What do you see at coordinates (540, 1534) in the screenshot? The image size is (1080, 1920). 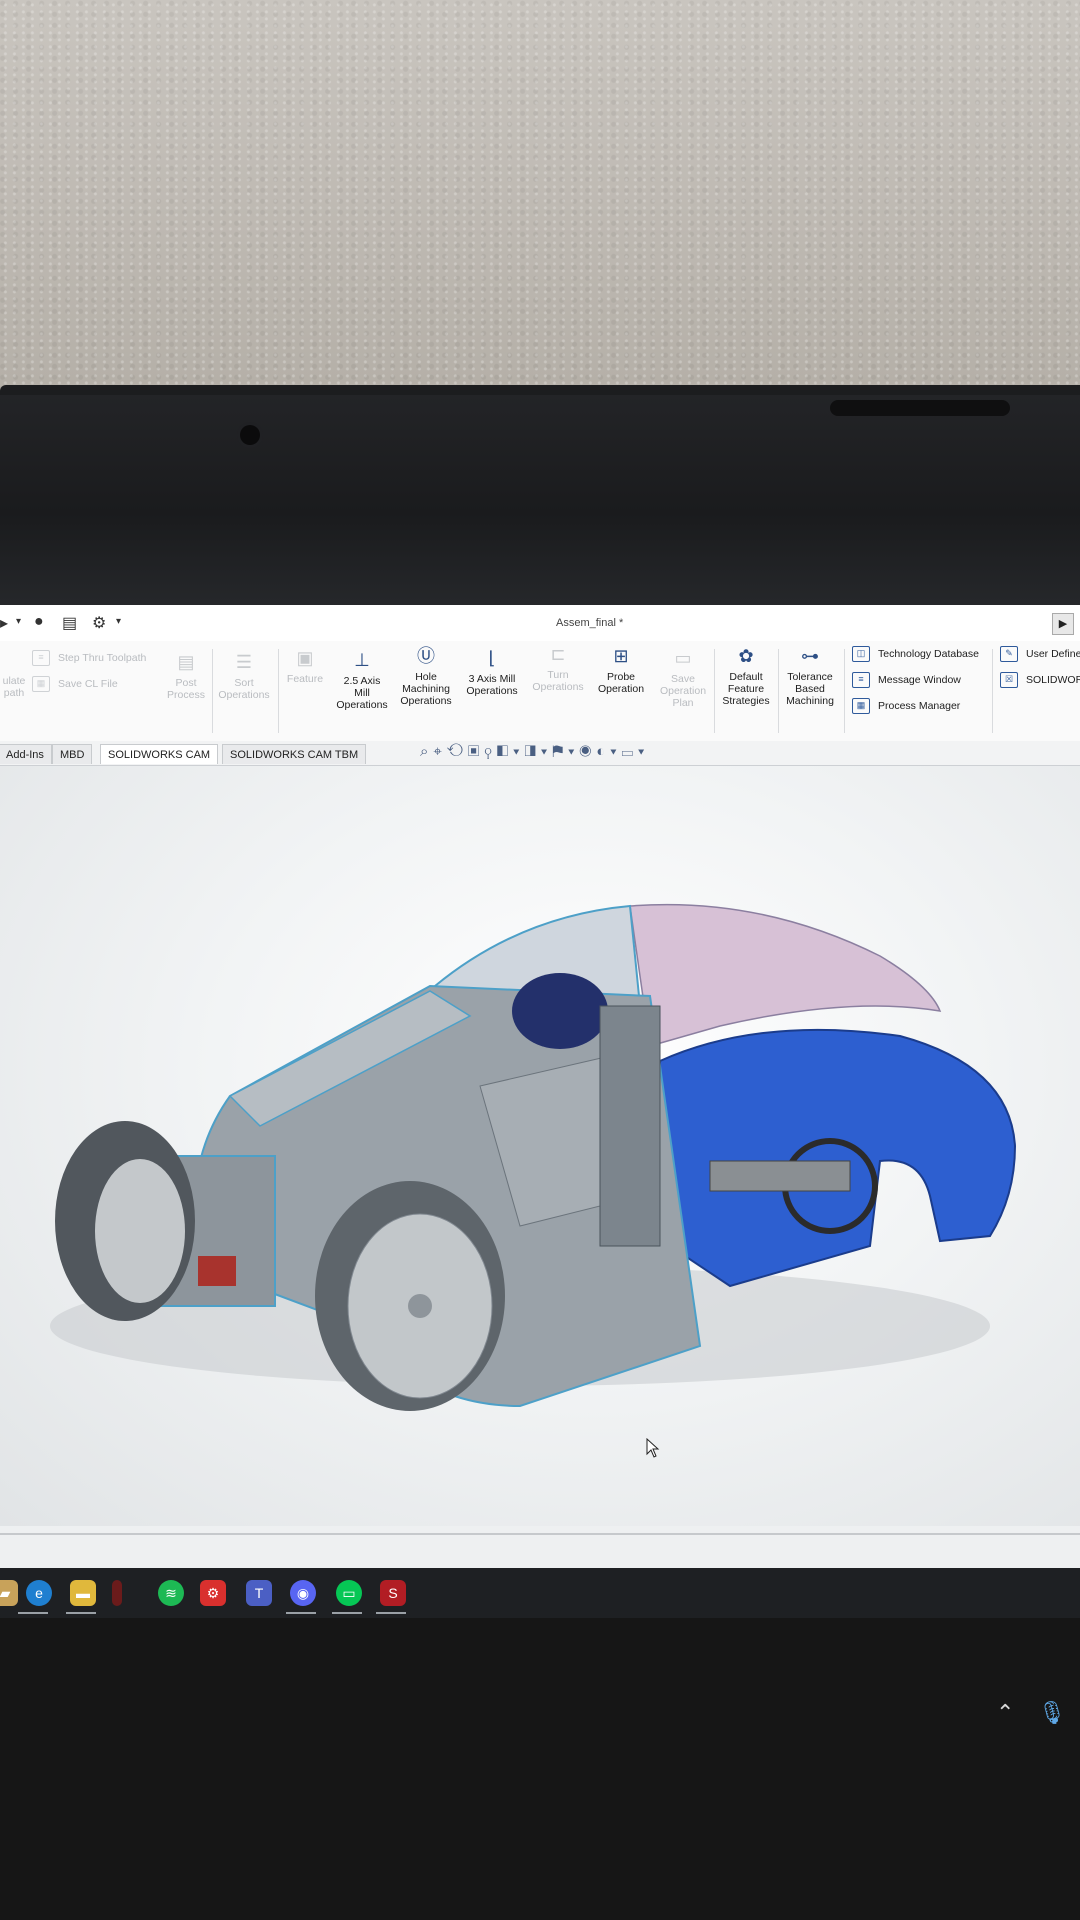 I see `viewport-bottom-border` at bounding box center [540, 1534].